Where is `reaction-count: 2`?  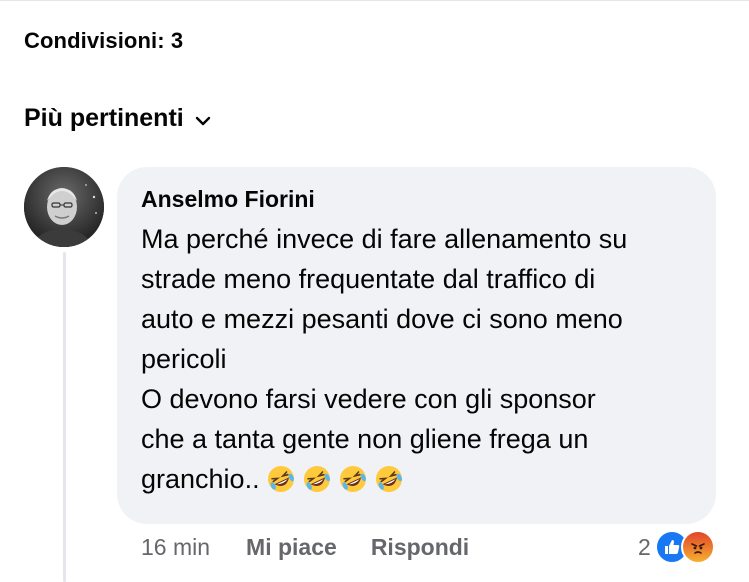 reaction-count: 2 is located at coordinates (644, 546).